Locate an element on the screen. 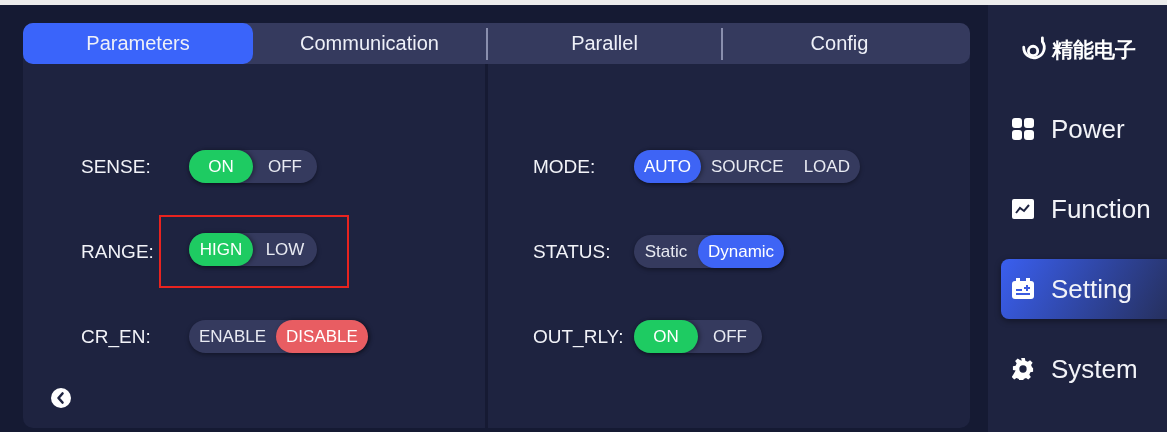  setting-label: CR_EN: is located at coordinates (116, 336).